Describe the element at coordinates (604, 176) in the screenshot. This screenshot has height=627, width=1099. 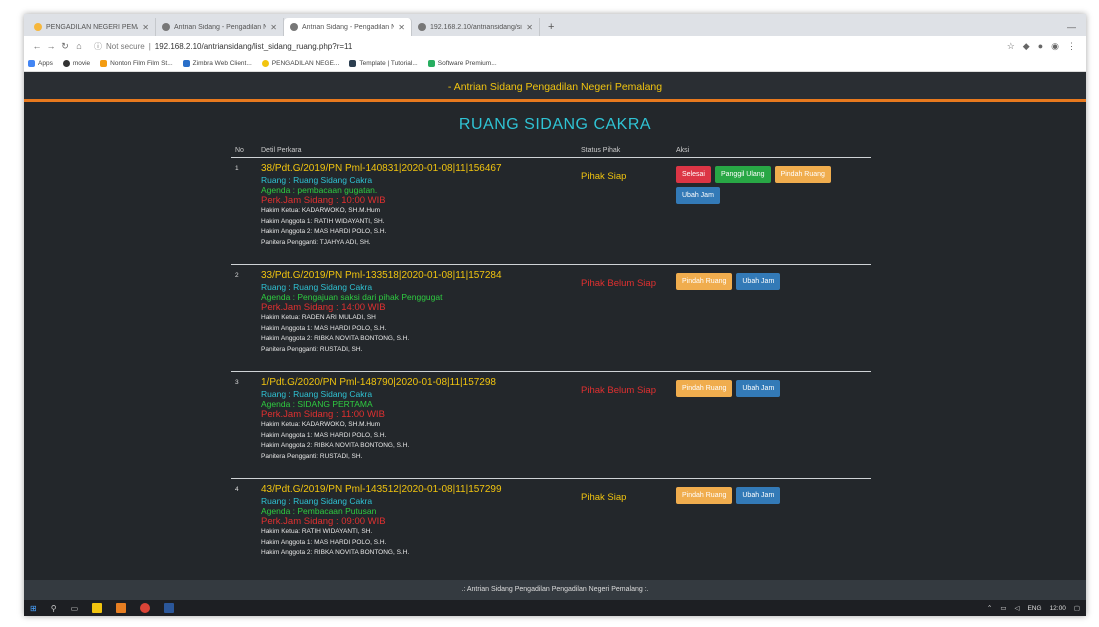
I see `status-badge: Pihak Siap` at that location.